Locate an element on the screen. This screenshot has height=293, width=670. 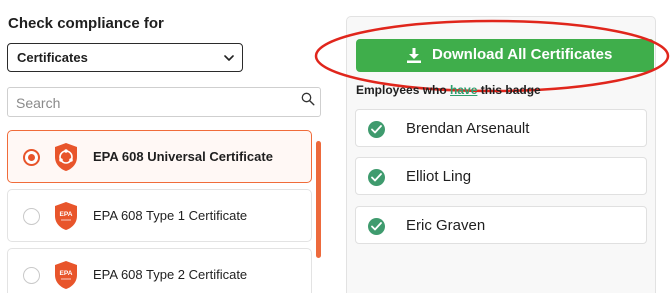
certificate-radio-selected is located at coordinates (31, 157).